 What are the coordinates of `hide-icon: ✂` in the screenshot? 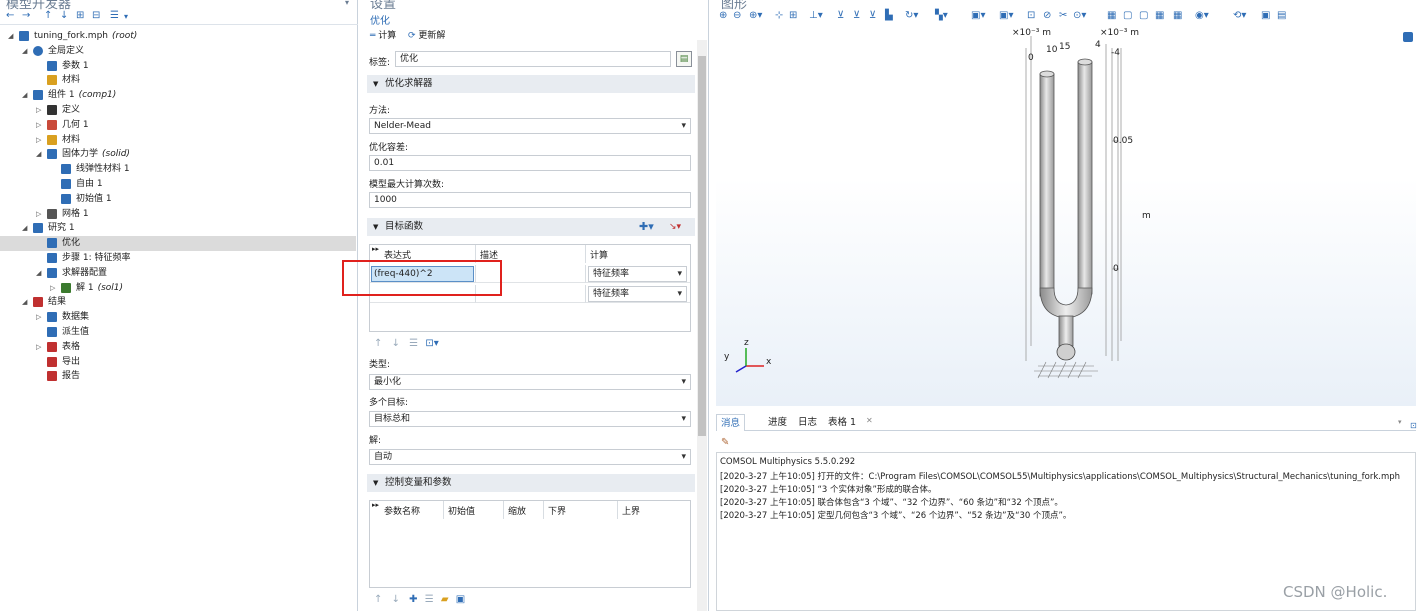 It's located at (1063, 15).